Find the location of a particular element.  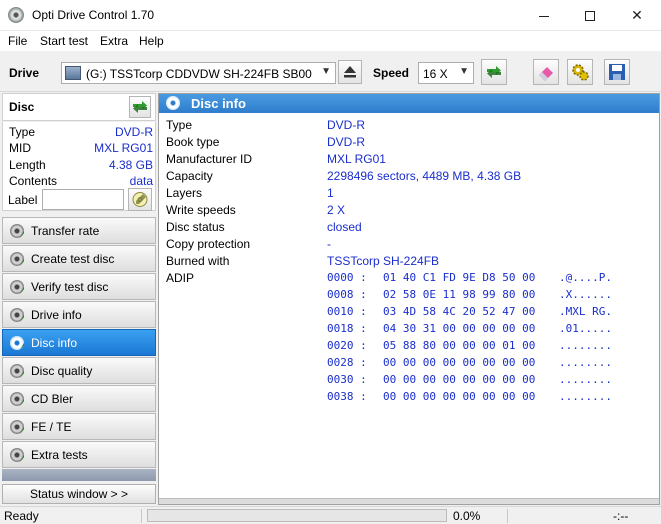

speed-label: Speed is located at coordinates (391, 73).